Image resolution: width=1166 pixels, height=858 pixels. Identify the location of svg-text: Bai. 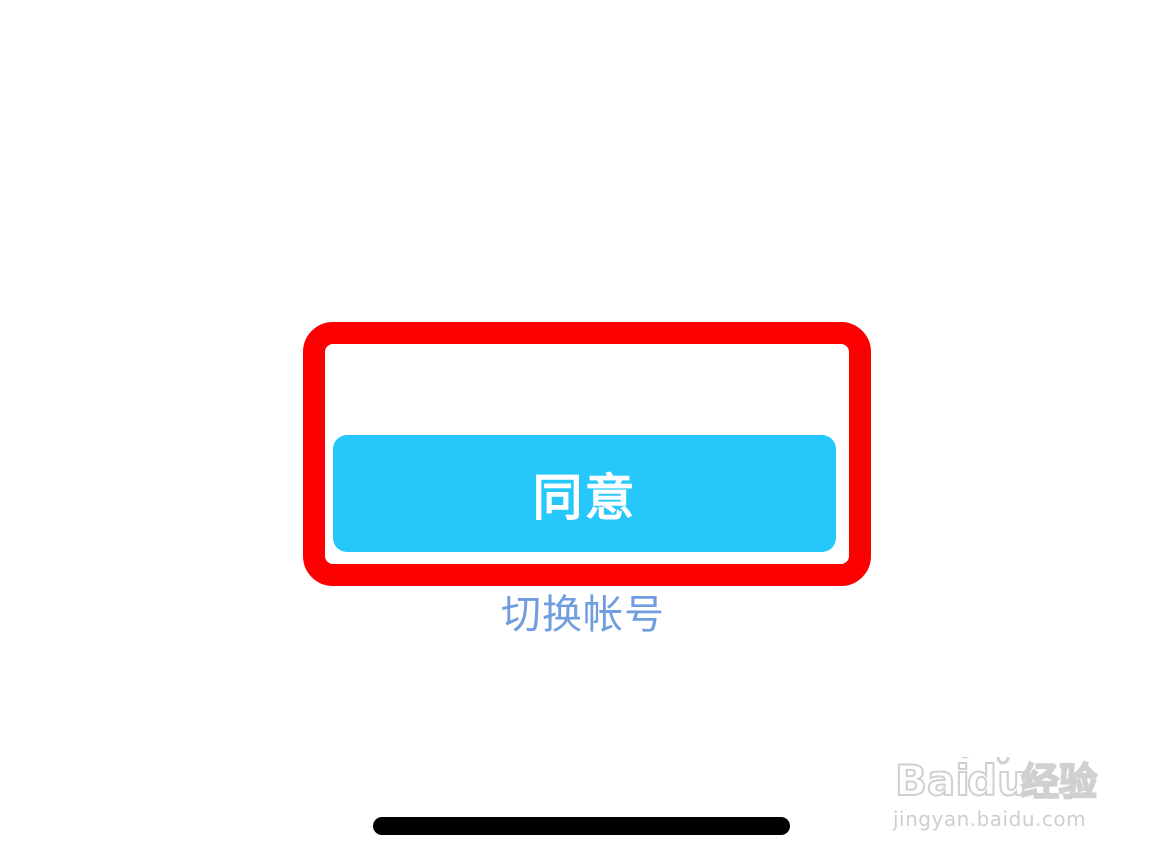
(932, 780).